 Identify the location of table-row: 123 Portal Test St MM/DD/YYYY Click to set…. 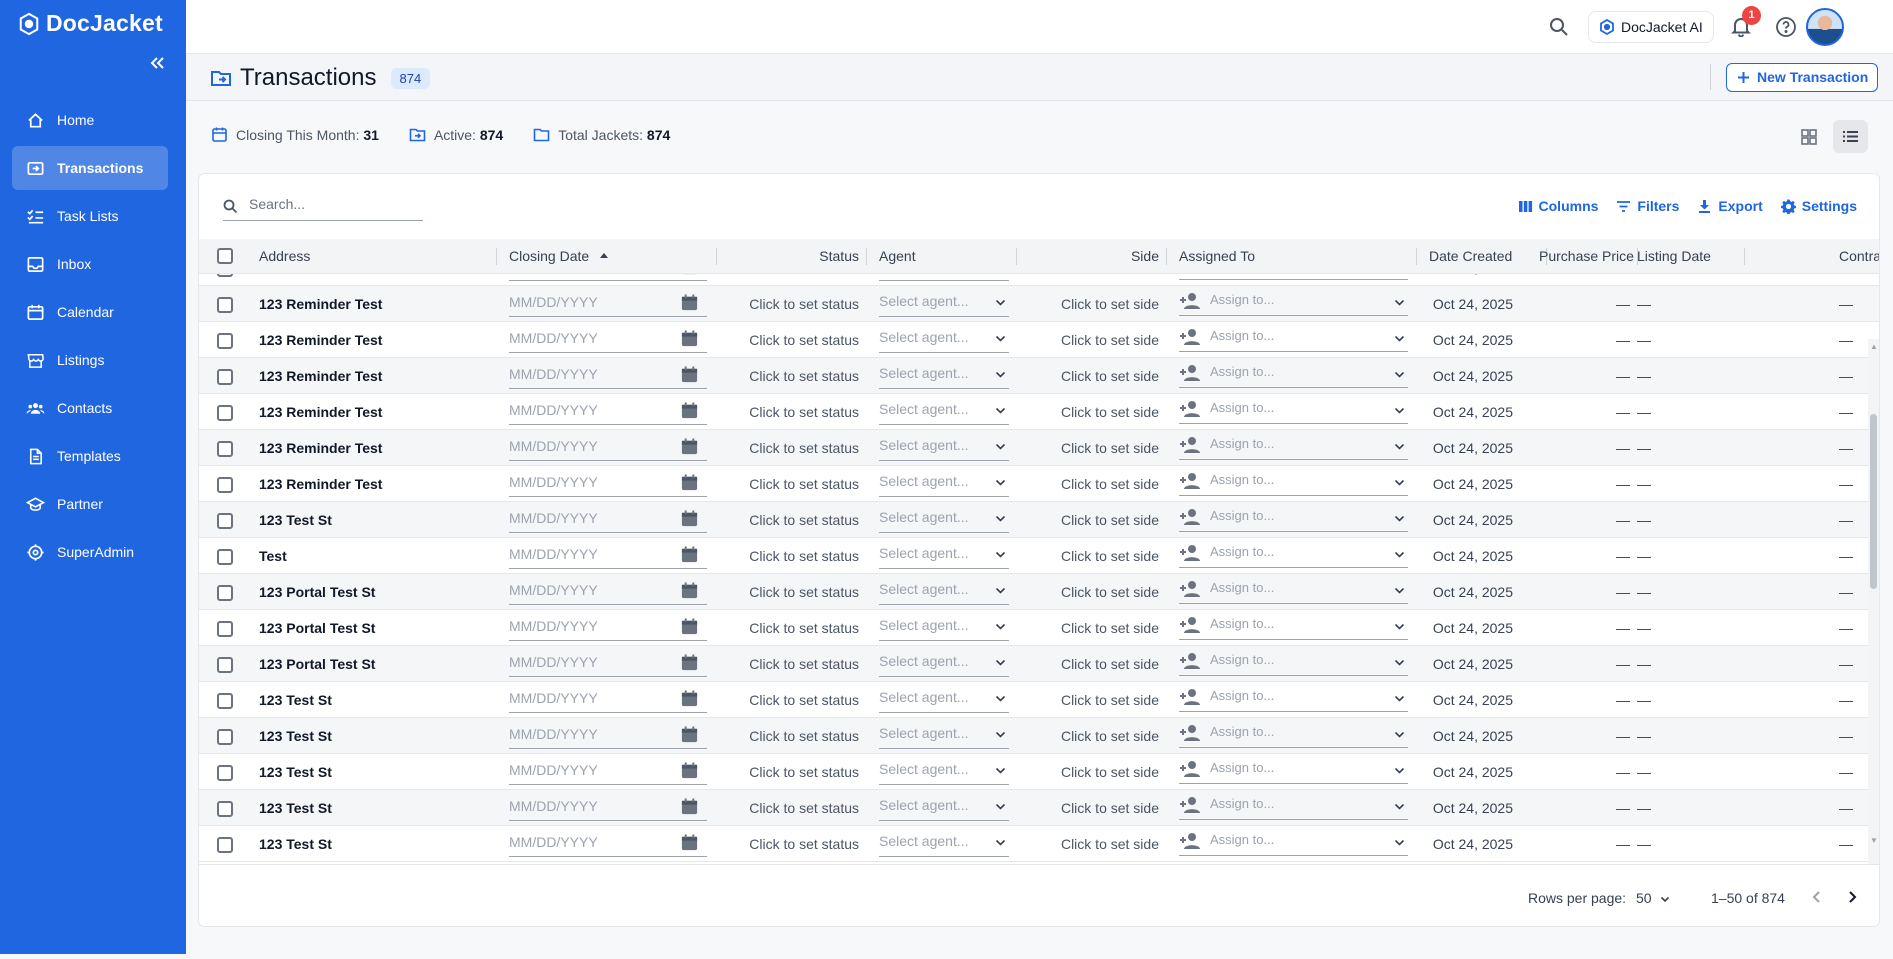
(1039, 664).